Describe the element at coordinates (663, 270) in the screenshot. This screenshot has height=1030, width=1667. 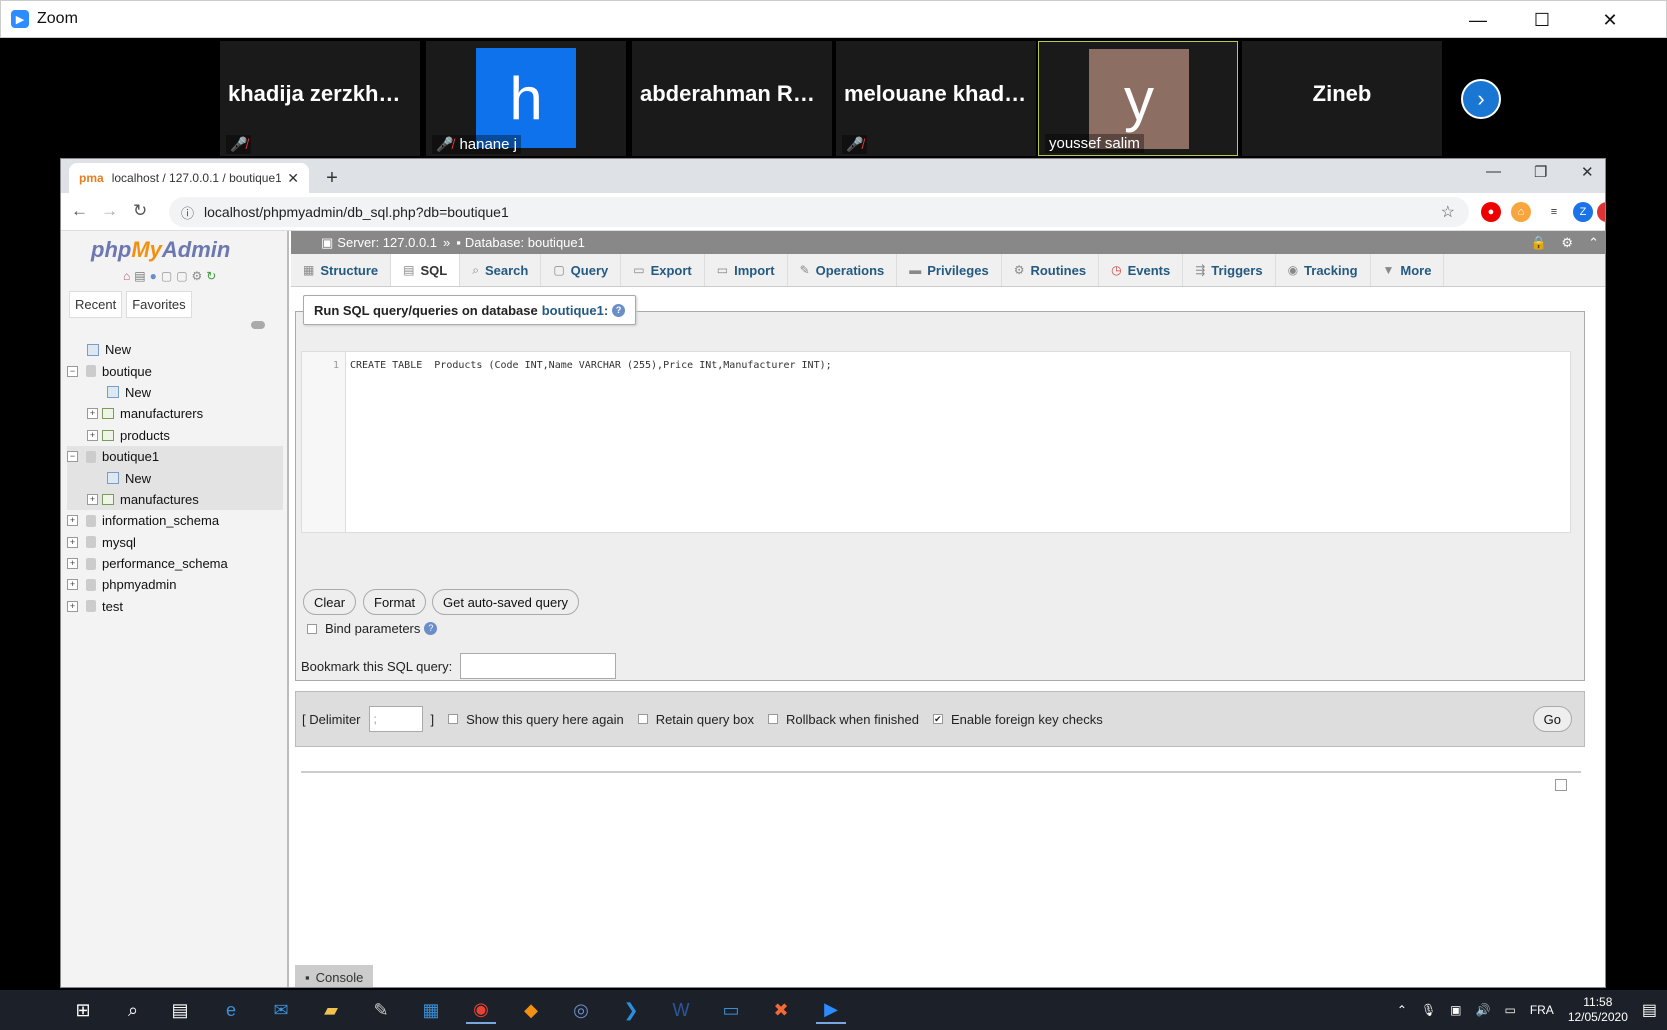
I see `tab-export: ▭ Export` at that location.